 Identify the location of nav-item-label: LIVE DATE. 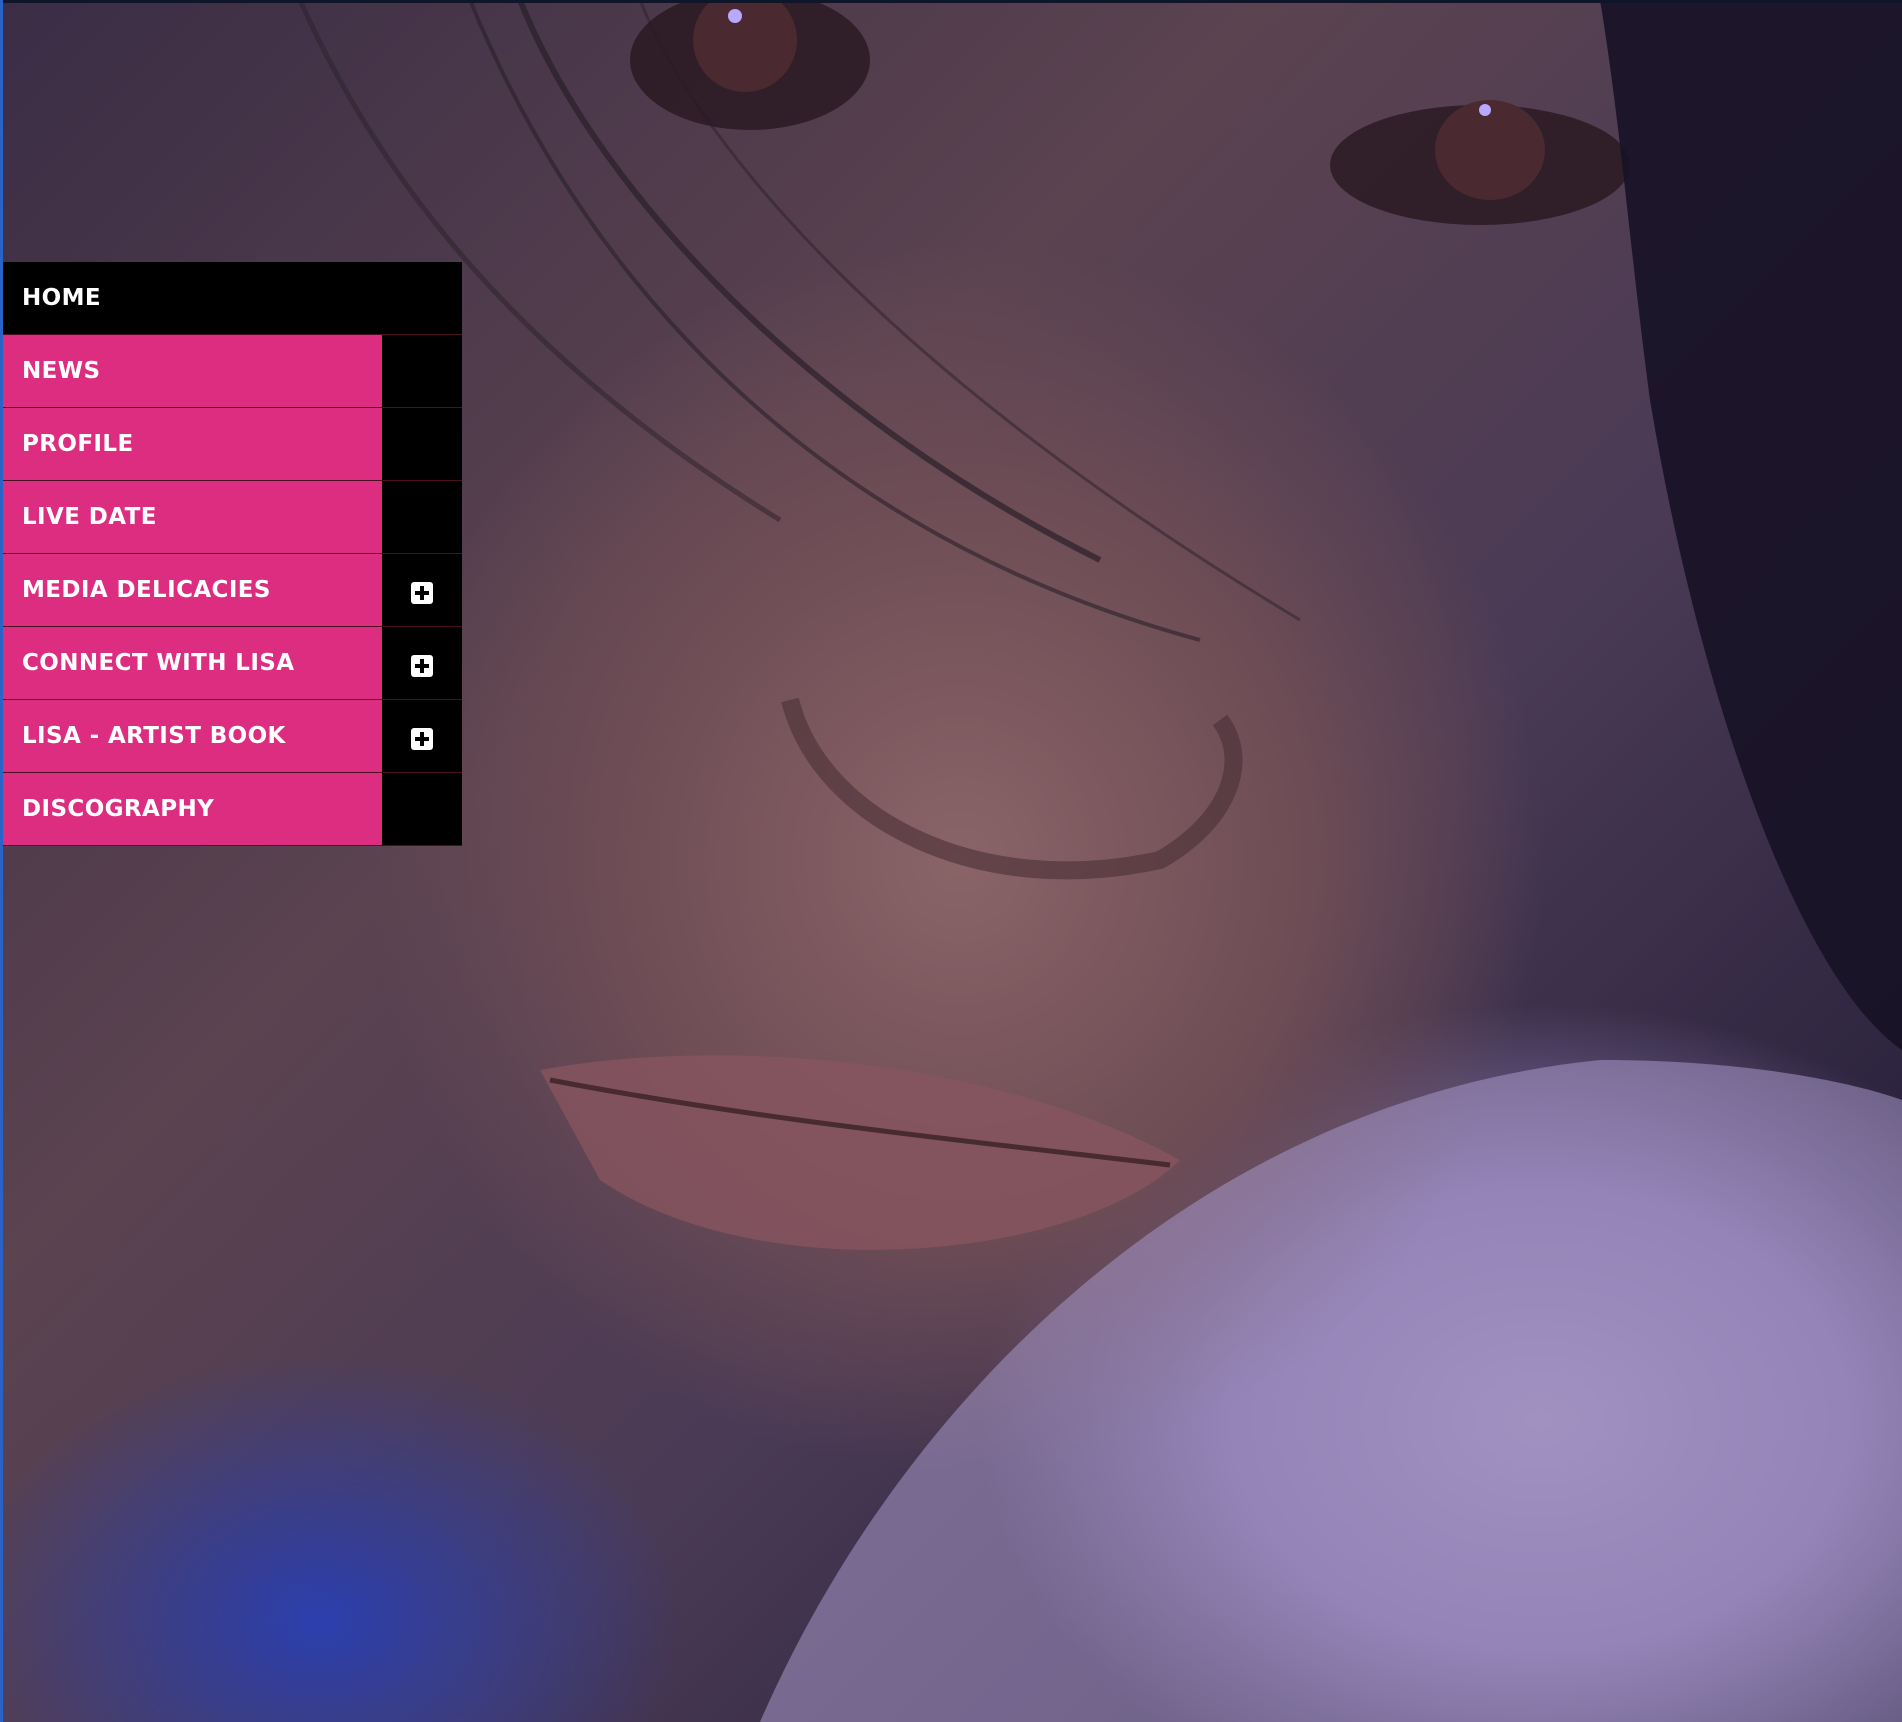
(192, 517).